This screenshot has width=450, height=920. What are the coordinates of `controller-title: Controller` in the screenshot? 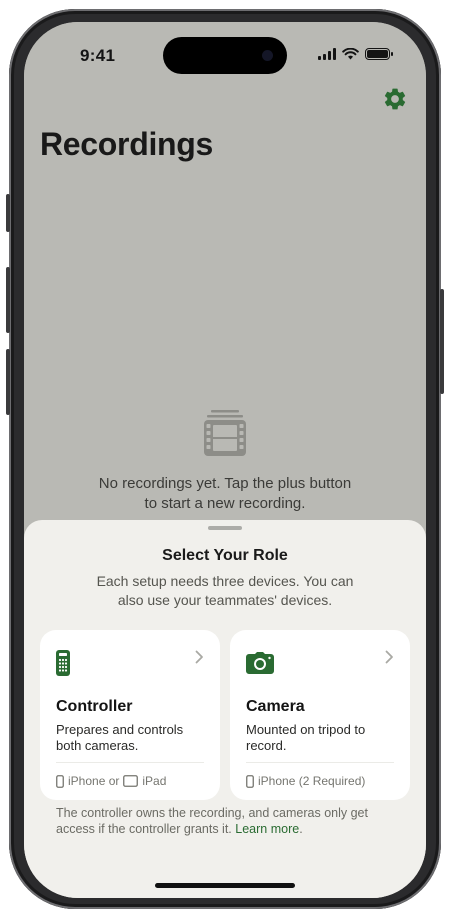 It's located at (94, 706).